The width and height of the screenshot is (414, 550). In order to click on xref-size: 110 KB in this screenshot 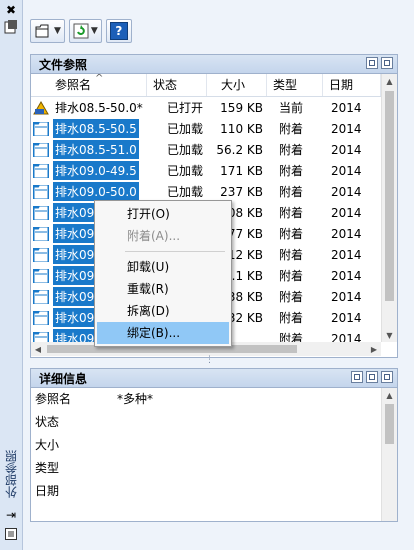, I will do `click(241, 128)`.